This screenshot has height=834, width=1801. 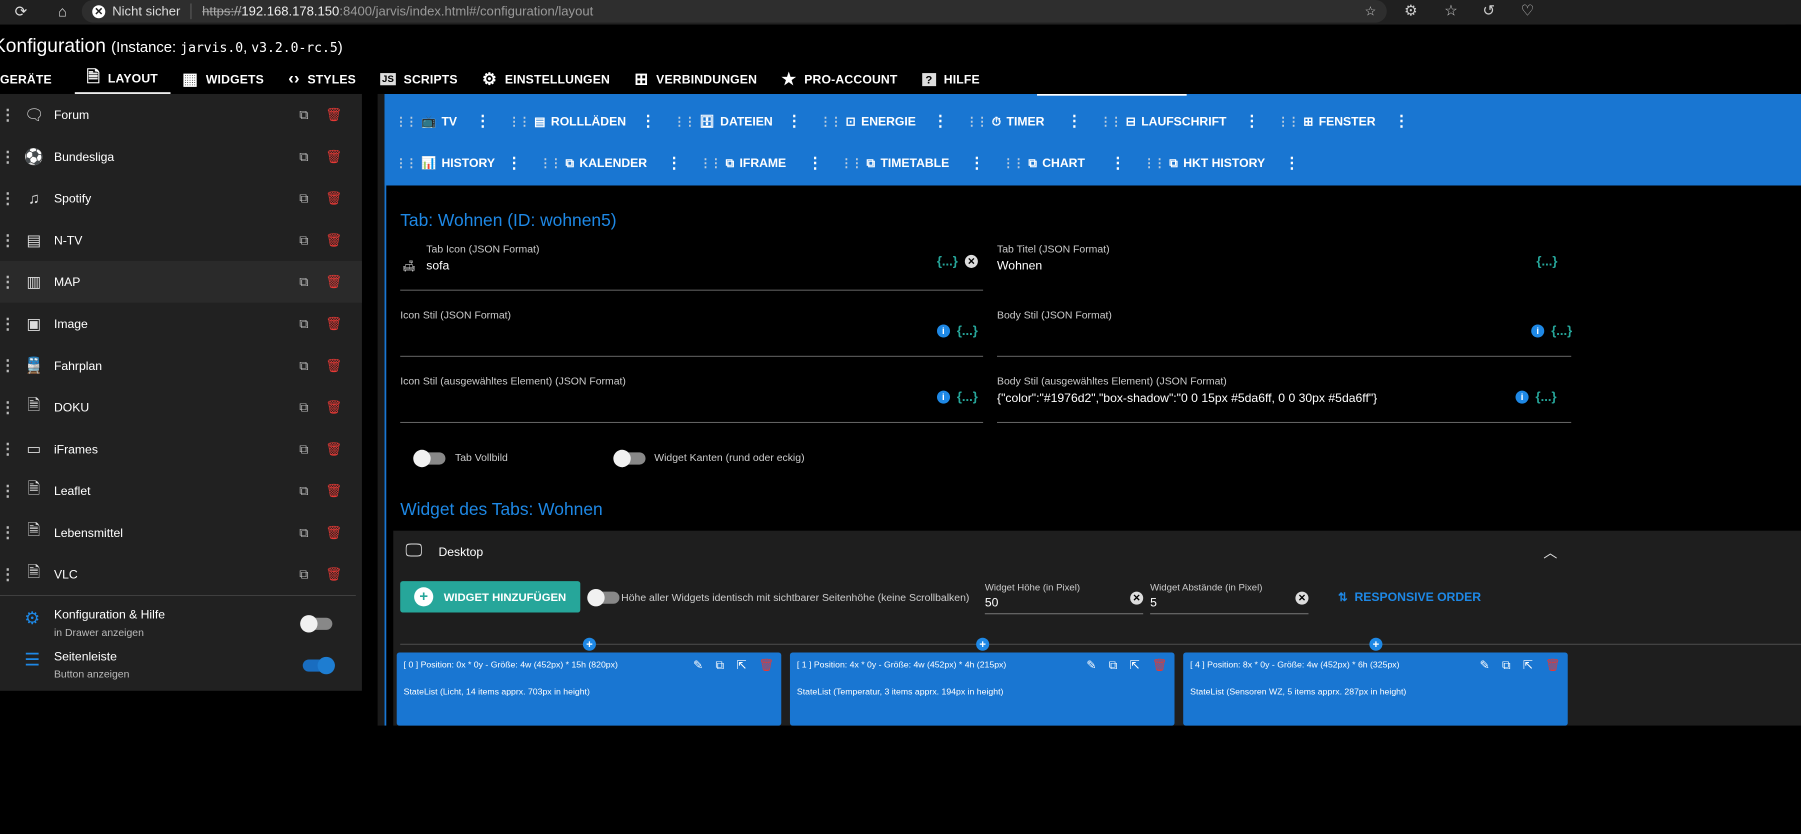 I want to click on favorites-icon: ☆, so click(x=1450, y=11).